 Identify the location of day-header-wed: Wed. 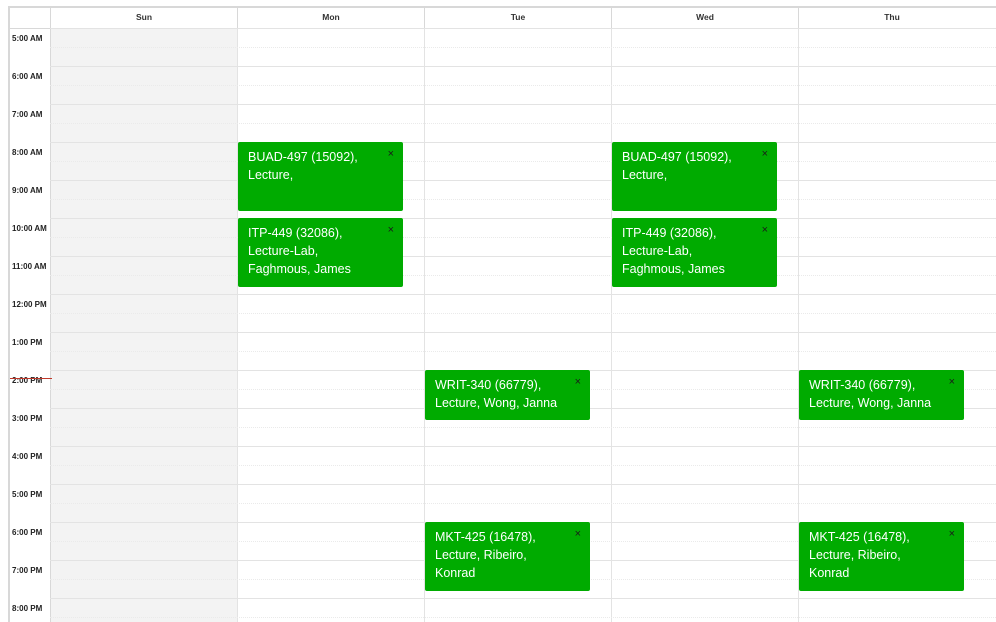
(704, 18).